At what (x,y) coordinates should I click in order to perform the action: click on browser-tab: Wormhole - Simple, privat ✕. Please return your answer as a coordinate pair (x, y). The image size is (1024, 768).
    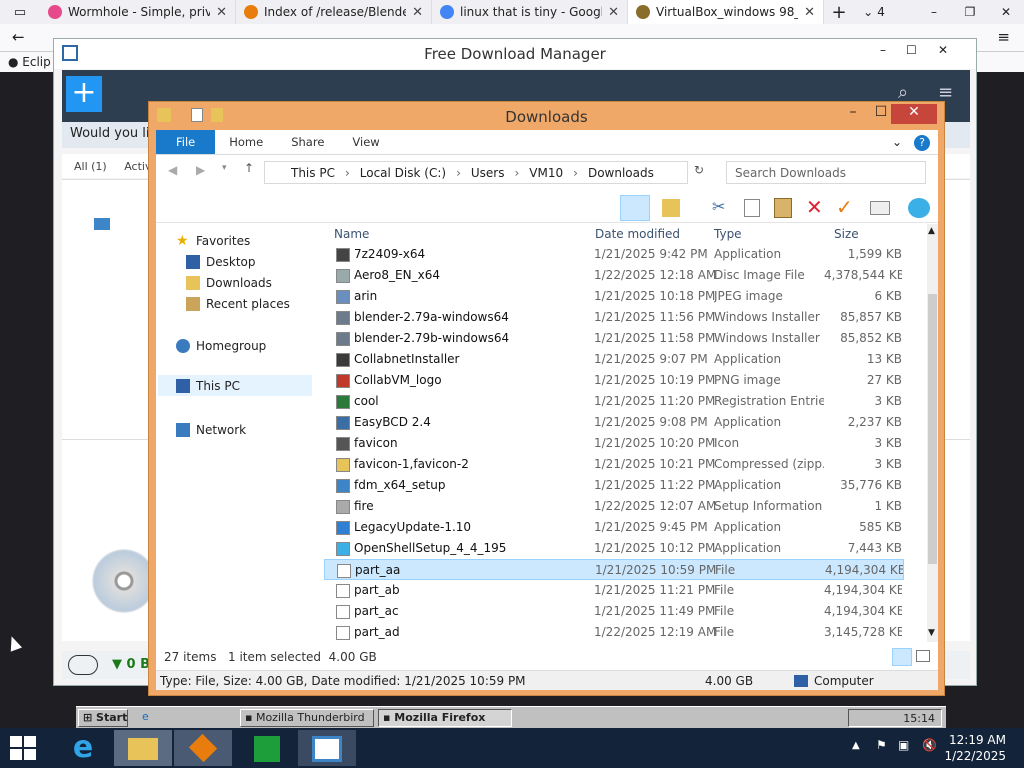
    Looking at the image, I should click on (138, 12).